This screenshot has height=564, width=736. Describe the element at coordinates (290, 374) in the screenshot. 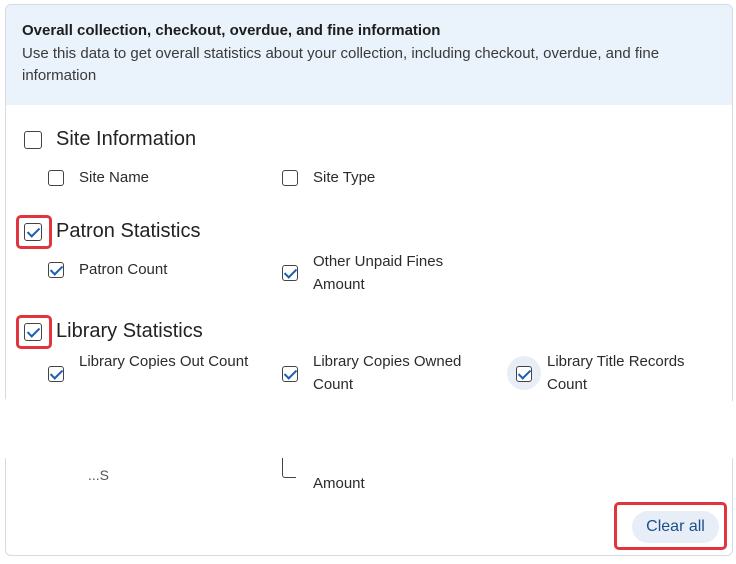

I see `library-copies-owned-checkbox` at that location.